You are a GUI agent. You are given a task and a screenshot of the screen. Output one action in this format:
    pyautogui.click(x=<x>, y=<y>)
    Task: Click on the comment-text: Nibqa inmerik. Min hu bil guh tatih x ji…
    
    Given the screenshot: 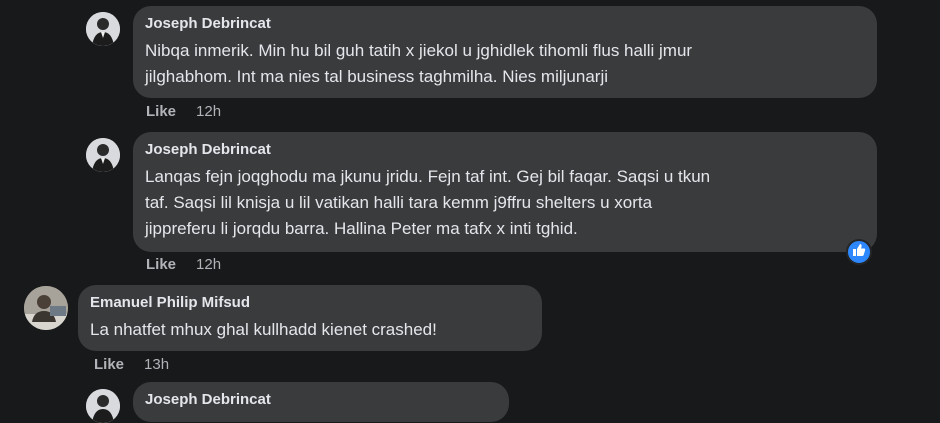 What is the action you would take?
    pyautogui.click(x=419, y=63)
    